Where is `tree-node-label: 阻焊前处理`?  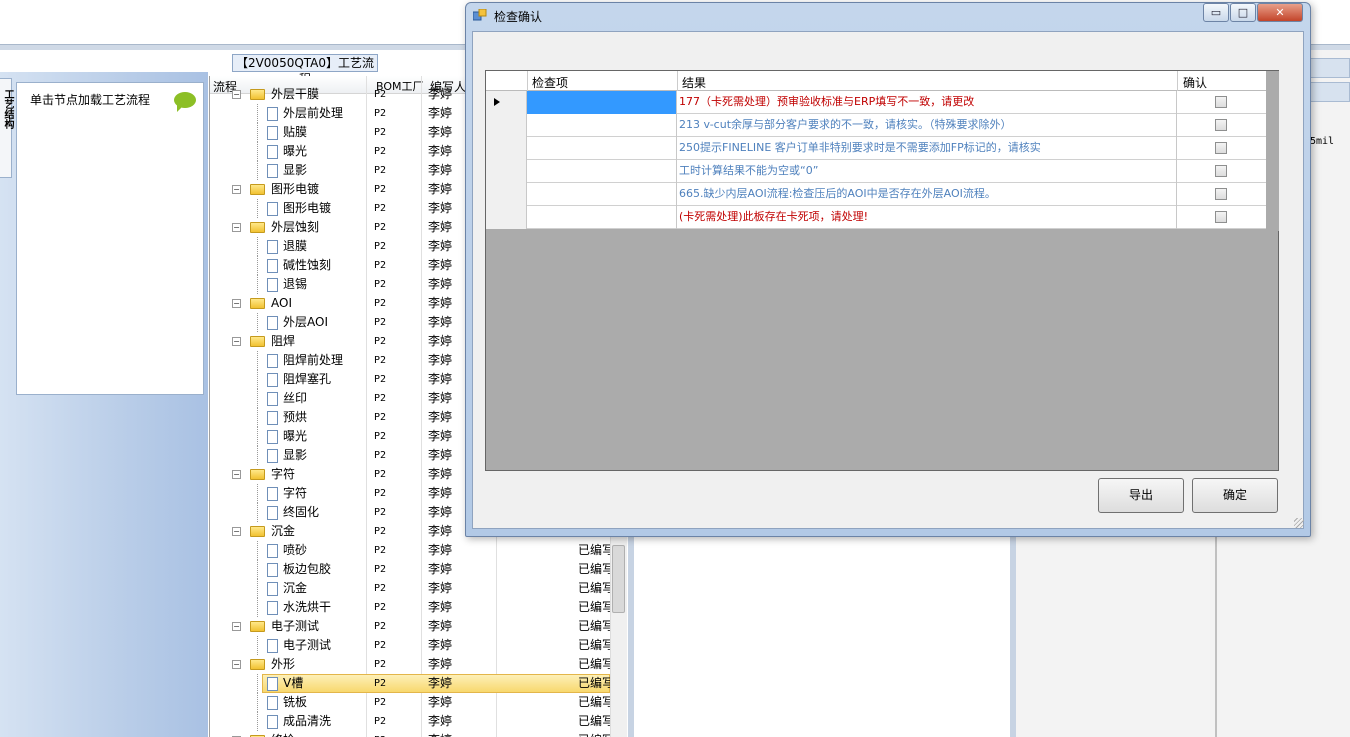
tree-node-label: 阻焊前处理 is located at coordinates (313, 360).